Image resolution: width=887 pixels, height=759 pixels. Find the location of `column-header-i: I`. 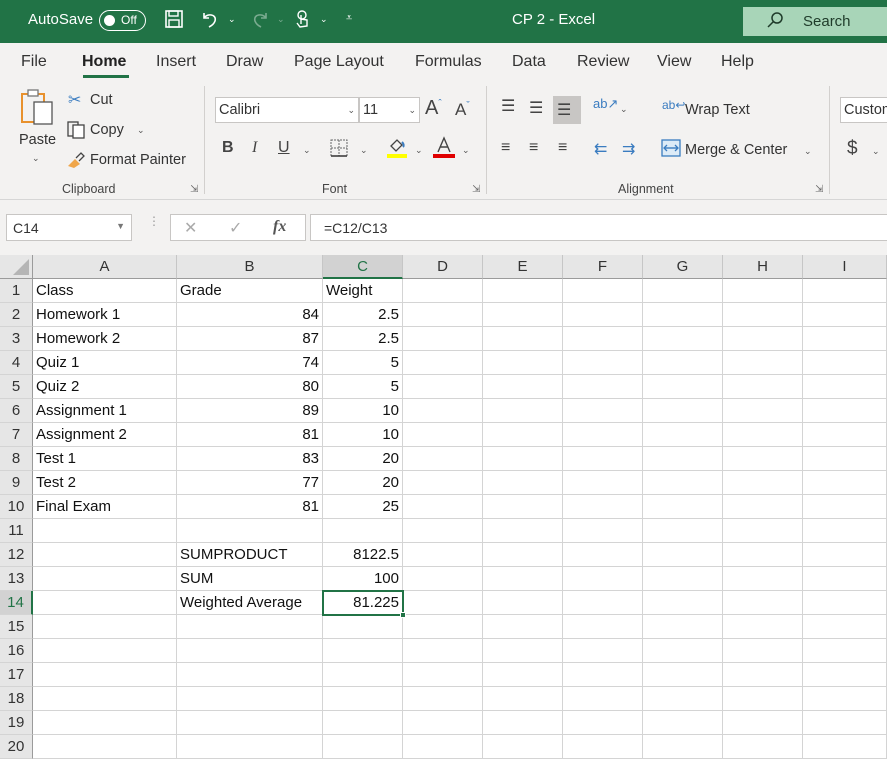

column-header-i: I is located at coordinates (845, 267).